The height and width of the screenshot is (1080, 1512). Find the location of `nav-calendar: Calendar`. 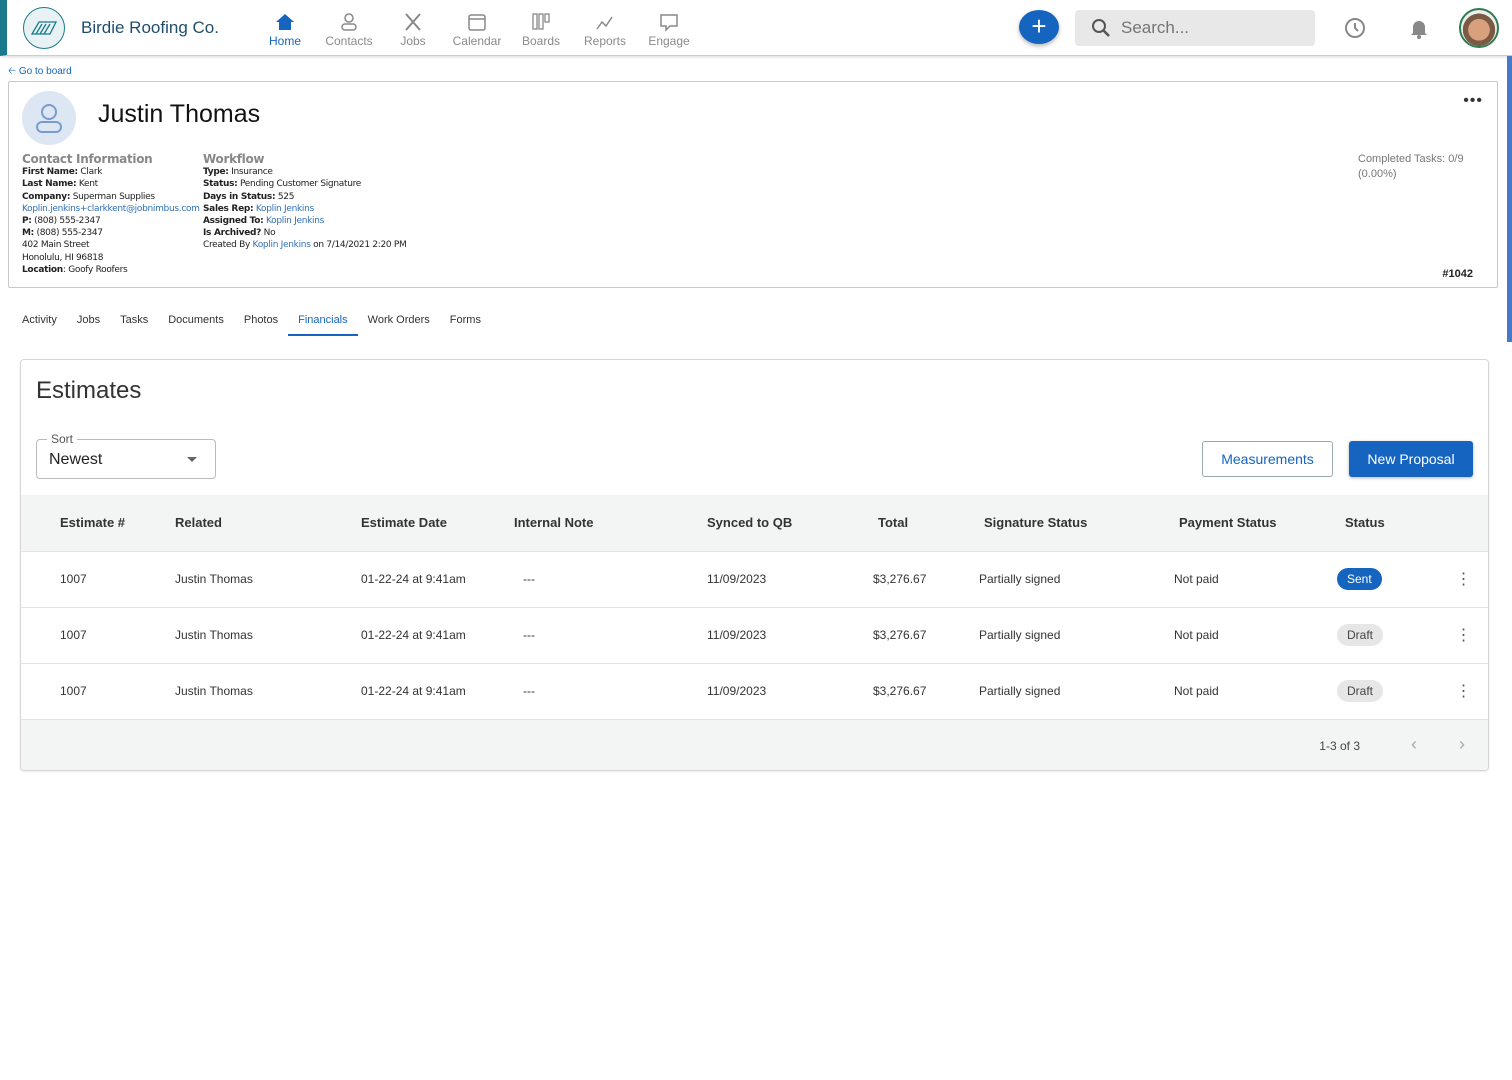

nav-calendar: Calendar is located at coordinates (477, 30).